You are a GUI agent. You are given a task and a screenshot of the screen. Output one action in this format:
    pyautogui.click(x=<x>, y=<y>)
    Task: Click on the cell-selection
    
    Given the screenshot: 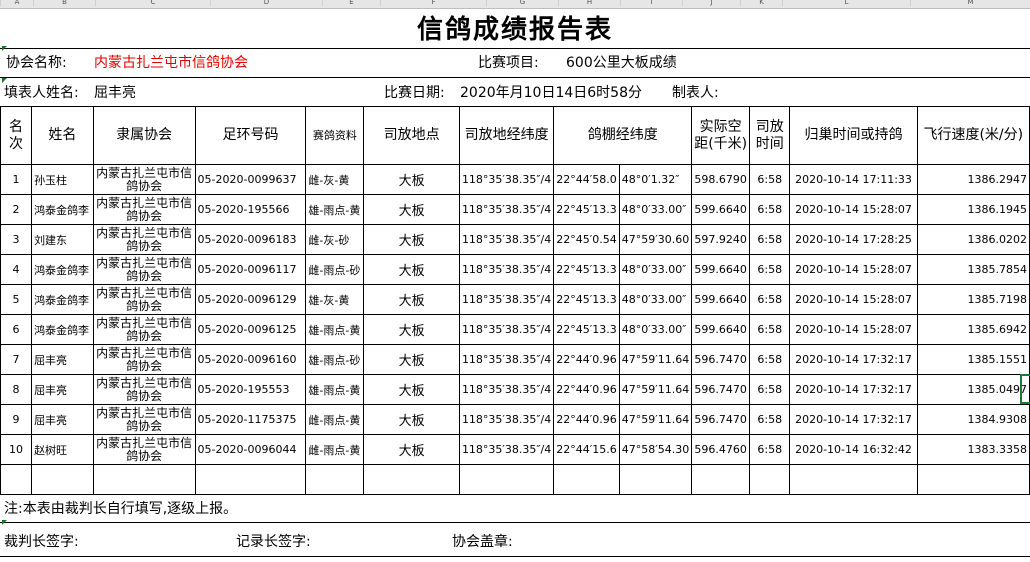 What is the action you would take?
    pyautogui.click(x=1025, y=389)
    